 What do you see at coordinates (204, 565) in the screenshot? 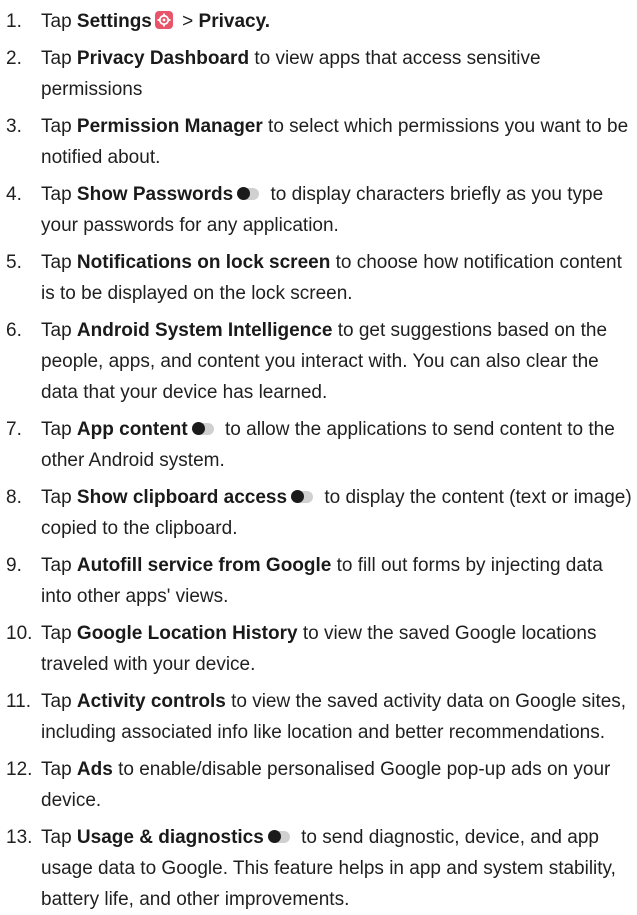
I see `step-bold-term: Autofill service from Google` at bounding box center [204, 565].